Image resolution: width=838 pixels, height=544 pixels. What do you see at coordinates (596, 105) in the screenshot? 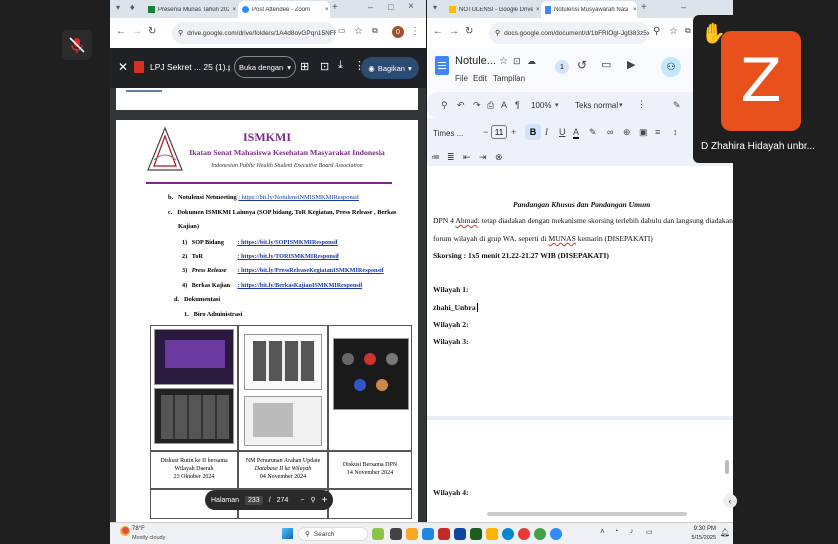
I see `style-select: Teks normal` at bounding box center [596, 105].